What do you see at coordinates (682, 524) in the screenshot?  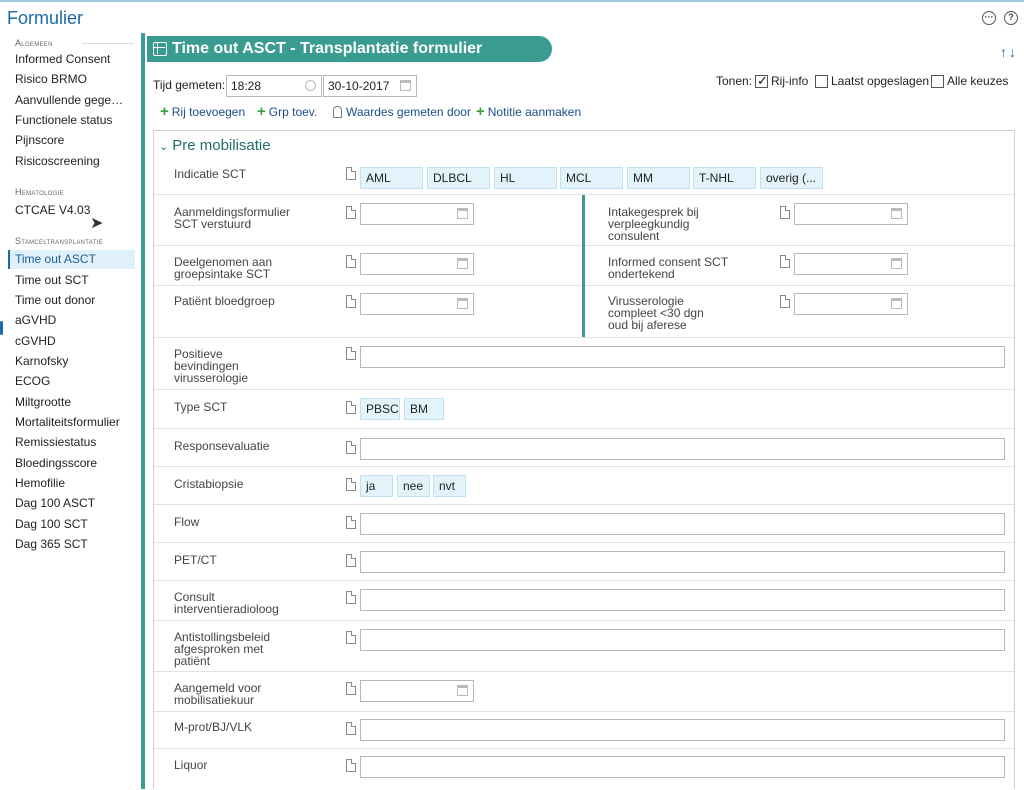 I see `flow-input` at bounding box center [682, 524].